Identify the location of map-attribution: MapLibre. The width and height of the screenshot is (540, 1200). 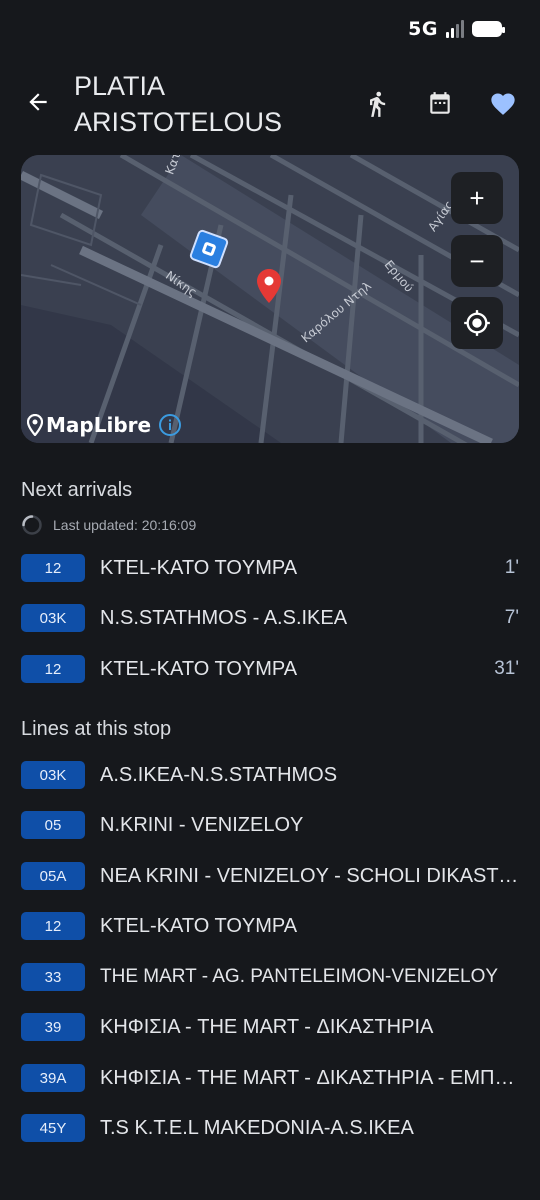
(104, 425).